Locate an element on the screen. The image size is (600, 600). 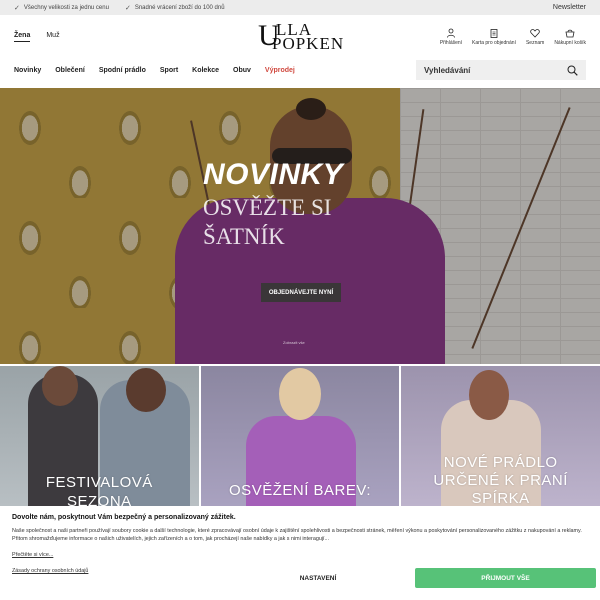
order-now-button: OBJEDNÁVEJTE NYNÍ is located at coordinates (301, 292).